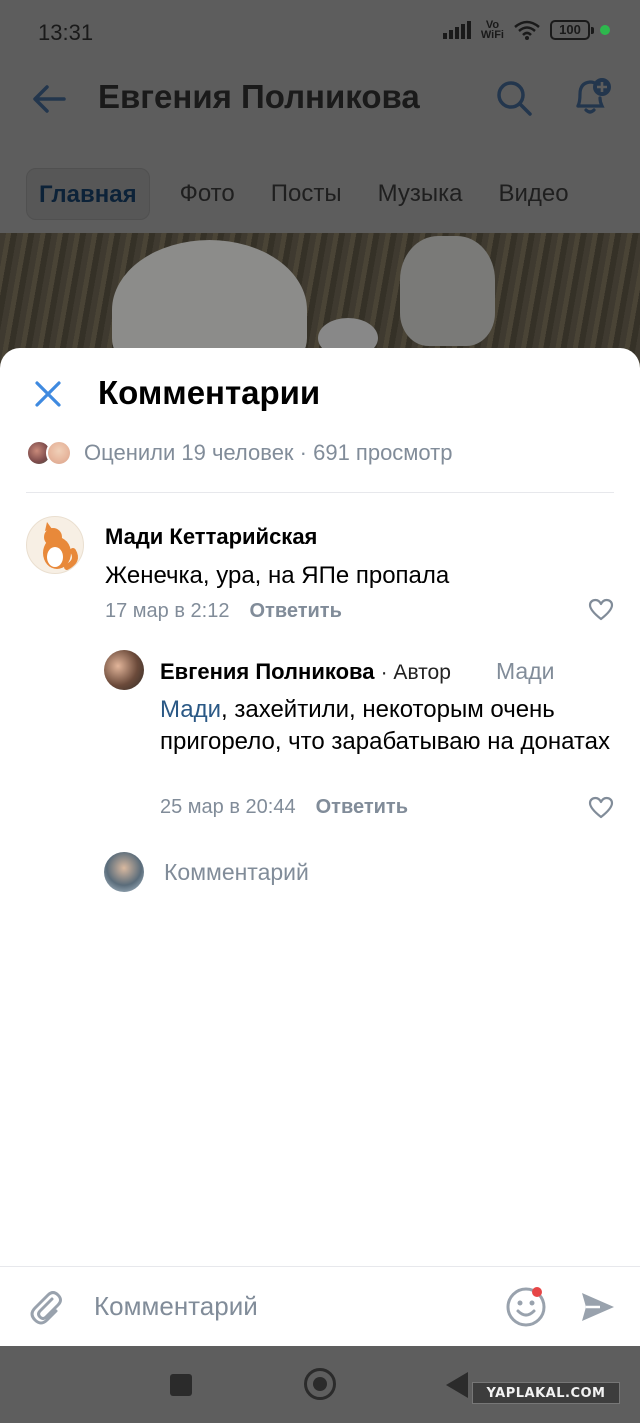 The image size is (640, 1423). Describe the element at coordinates (546, 1393) in the screenshot. I see `watermark: YAPLAKAL.COM` at that location.